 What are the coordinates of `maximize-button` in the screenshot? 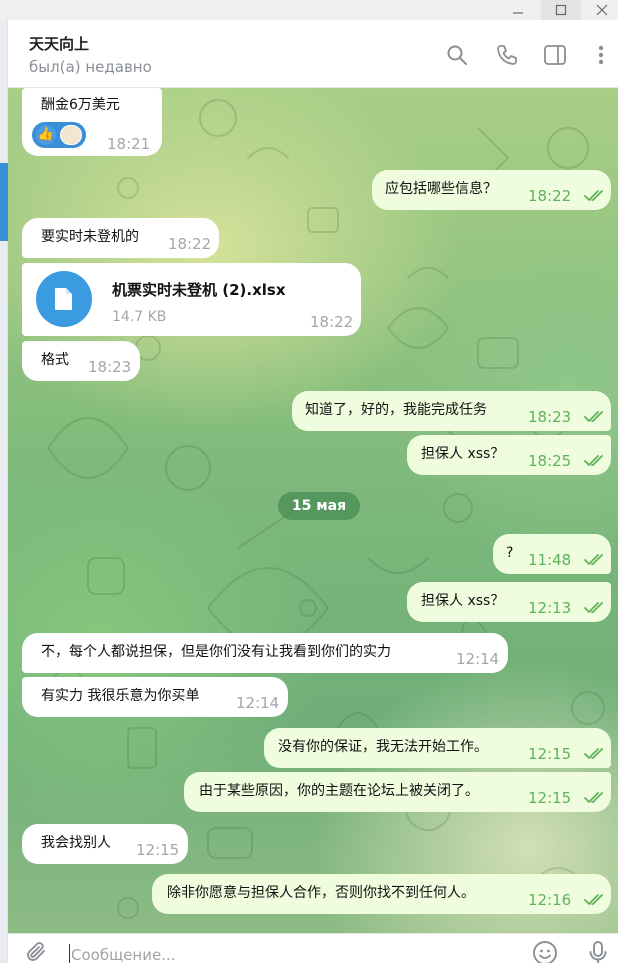 It's located at (561, 10).